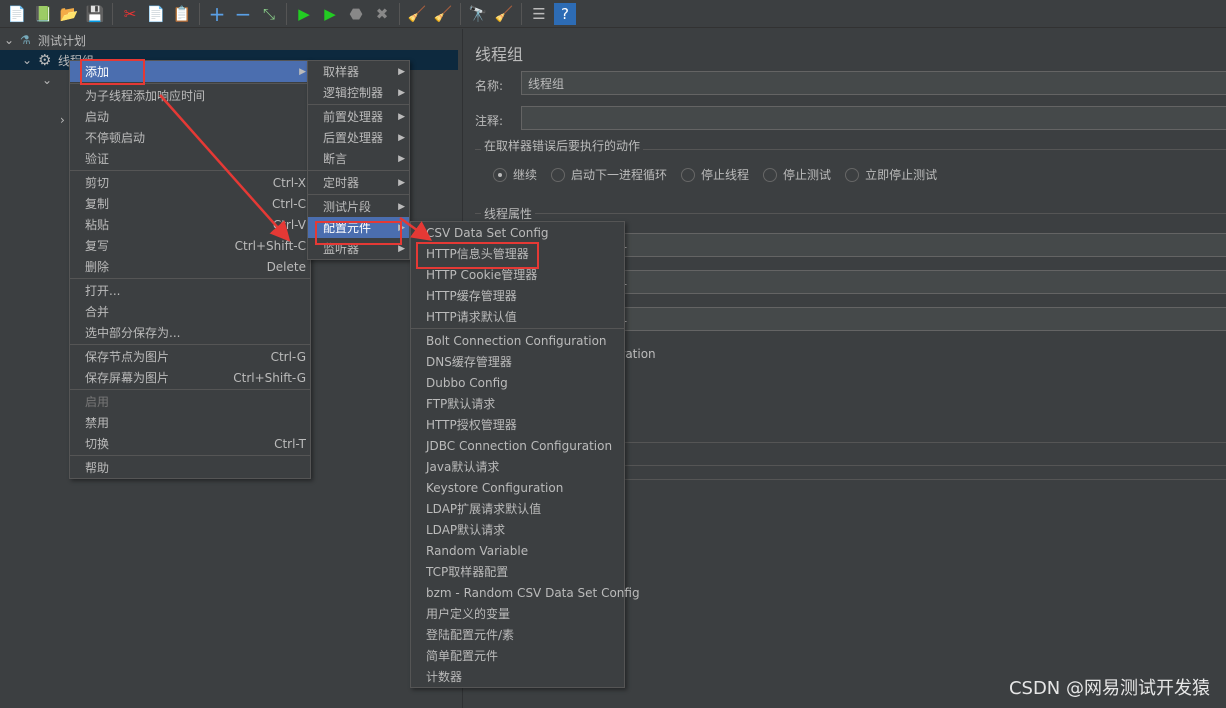 The image size is (1226, 708). What do you see at coordinates (296, 168) in the screenshot?
I see `annotation-arrows` at bounding box center [296, 168].